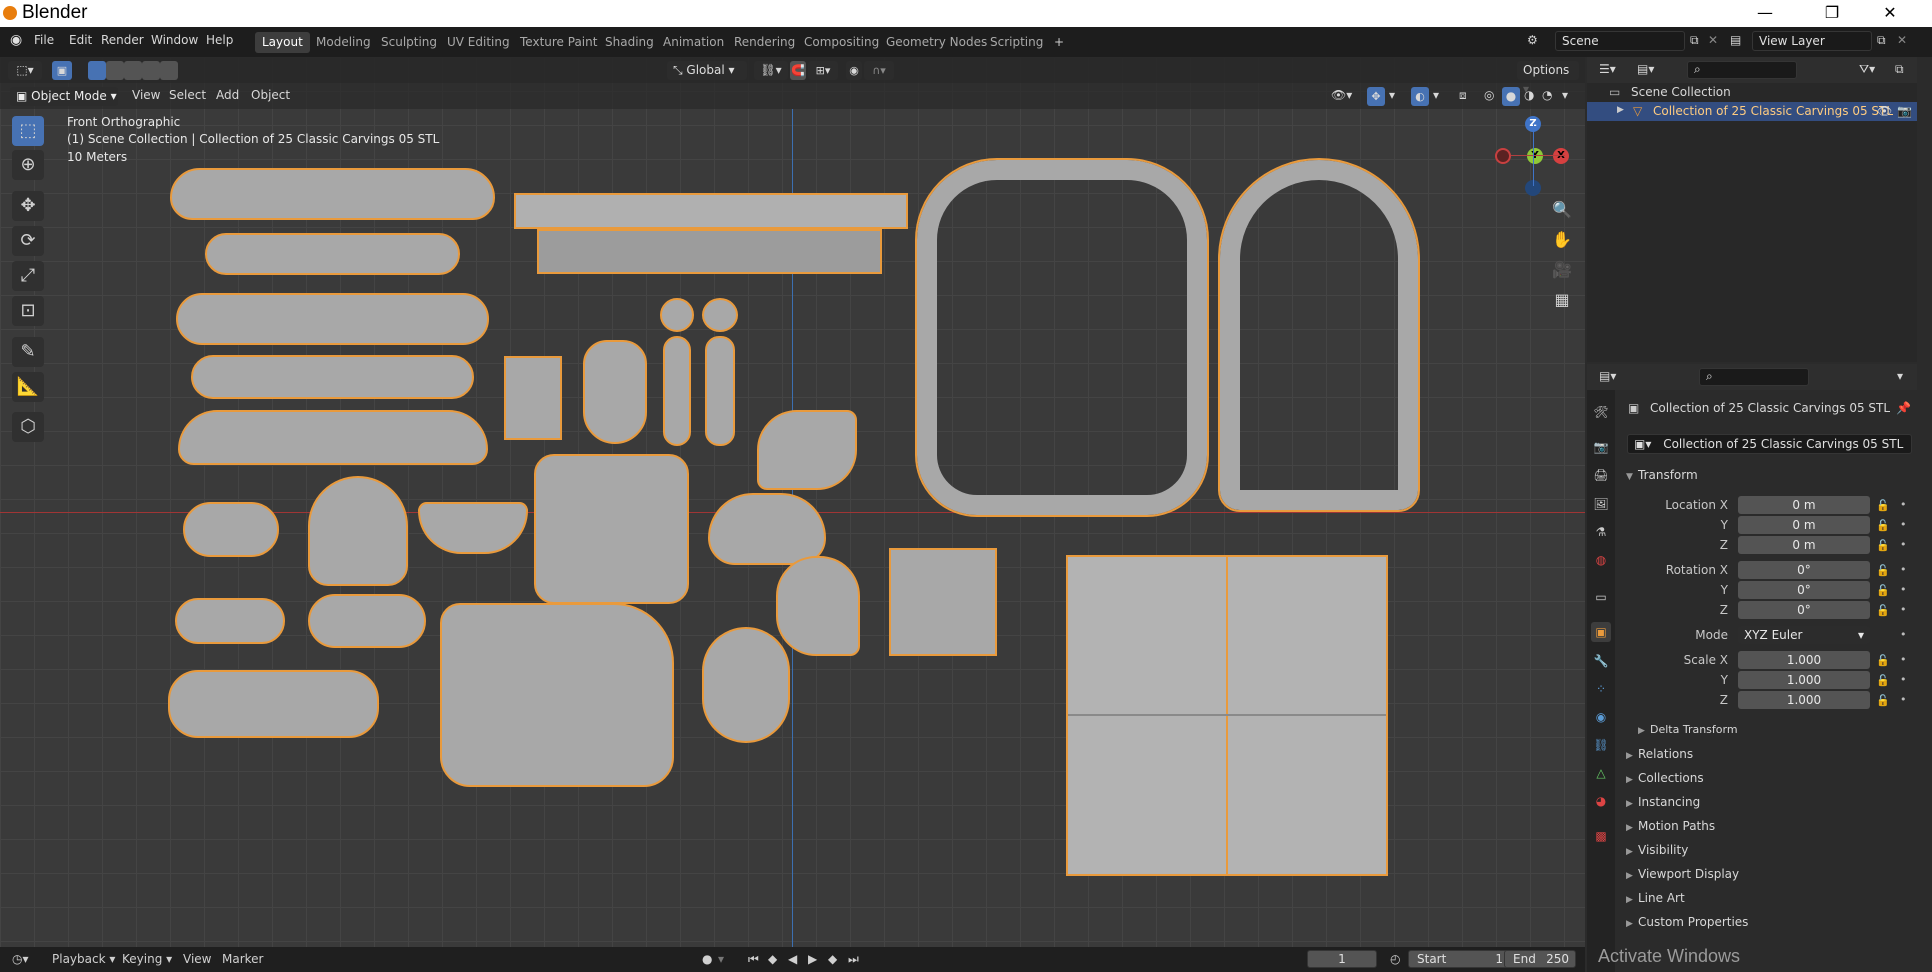  Describe the element at coordinates (1657, 850) in the screenshot. I see `visibility-section: ▶ Visibility` at that location.